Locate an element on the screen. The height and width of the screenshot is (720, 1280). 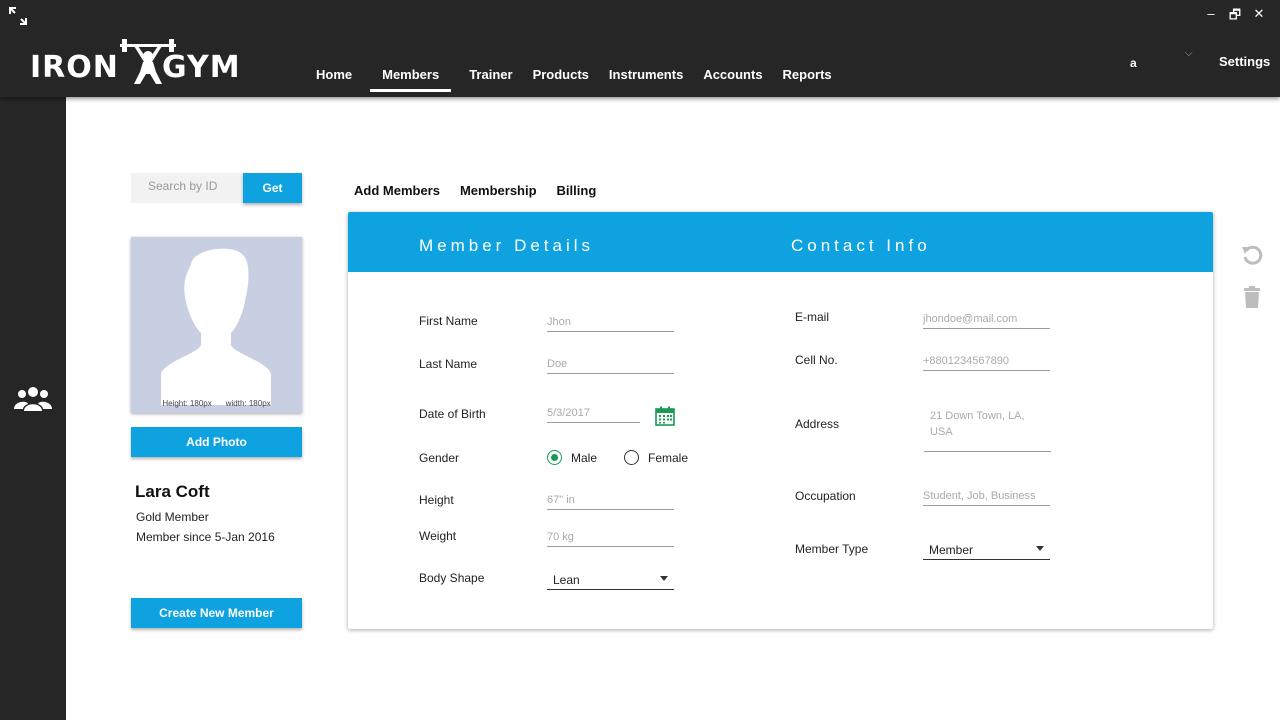
logo: IRON GYM is located at coordinates (137, 63).